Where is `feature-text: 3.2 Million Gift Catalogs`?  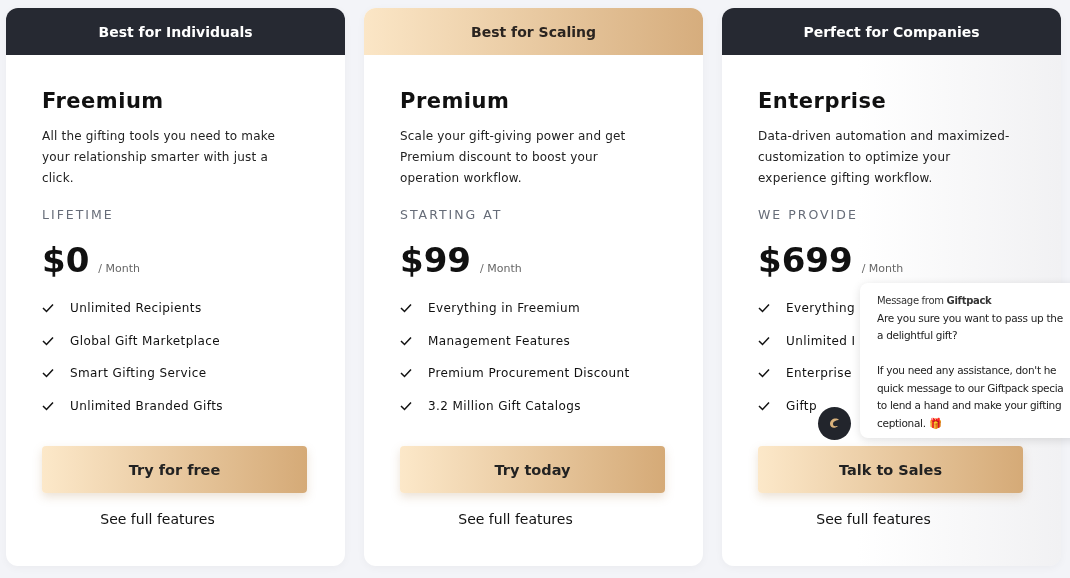
feature-text: 3.2 Million Gift Catalogs is located at coordinates (504, 405).